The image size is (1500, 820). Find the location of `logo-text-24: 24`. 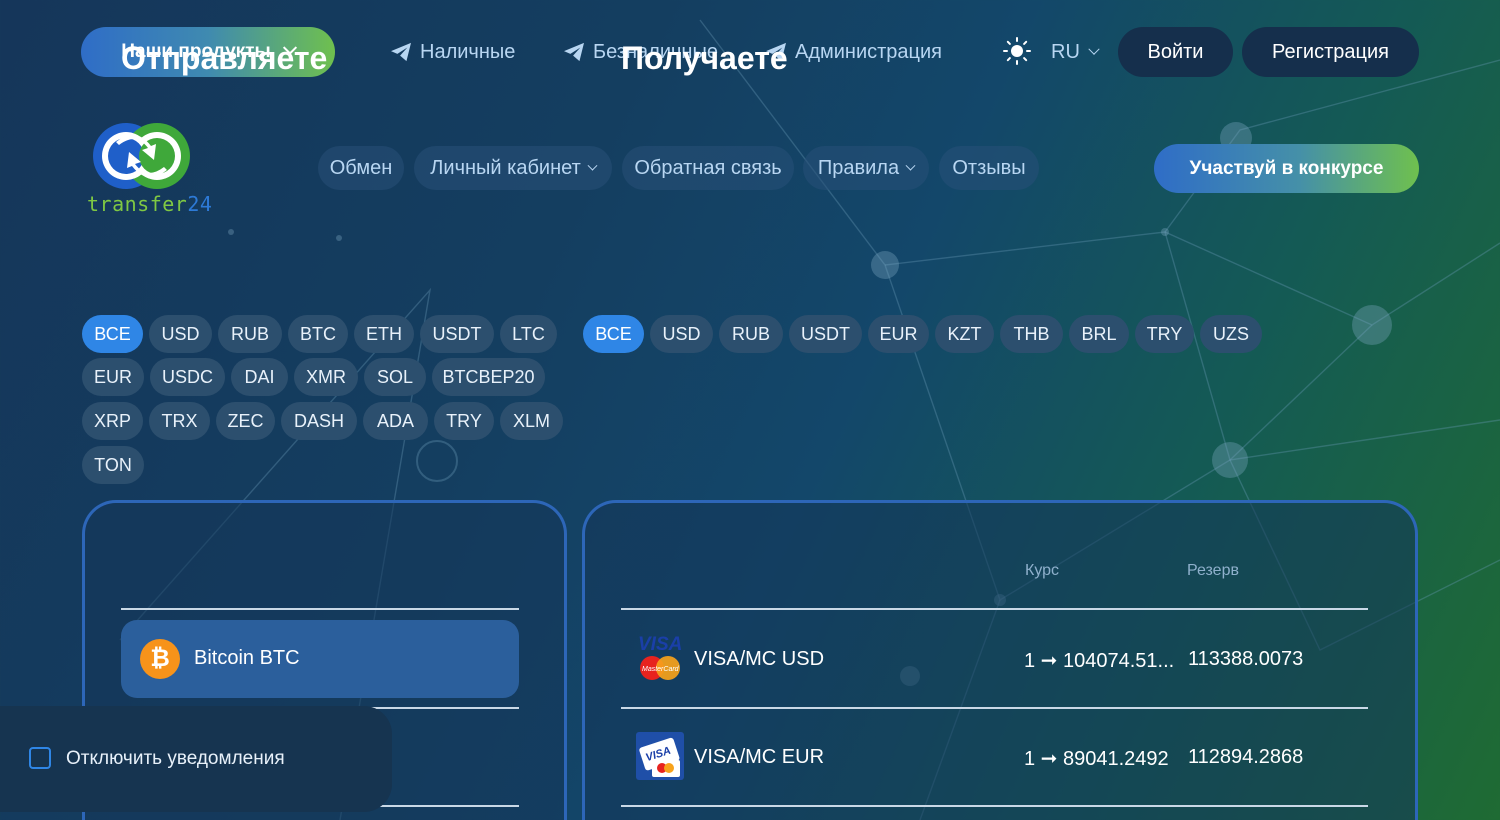

logo-text-24: 24 is located at coordinates (200, 204).